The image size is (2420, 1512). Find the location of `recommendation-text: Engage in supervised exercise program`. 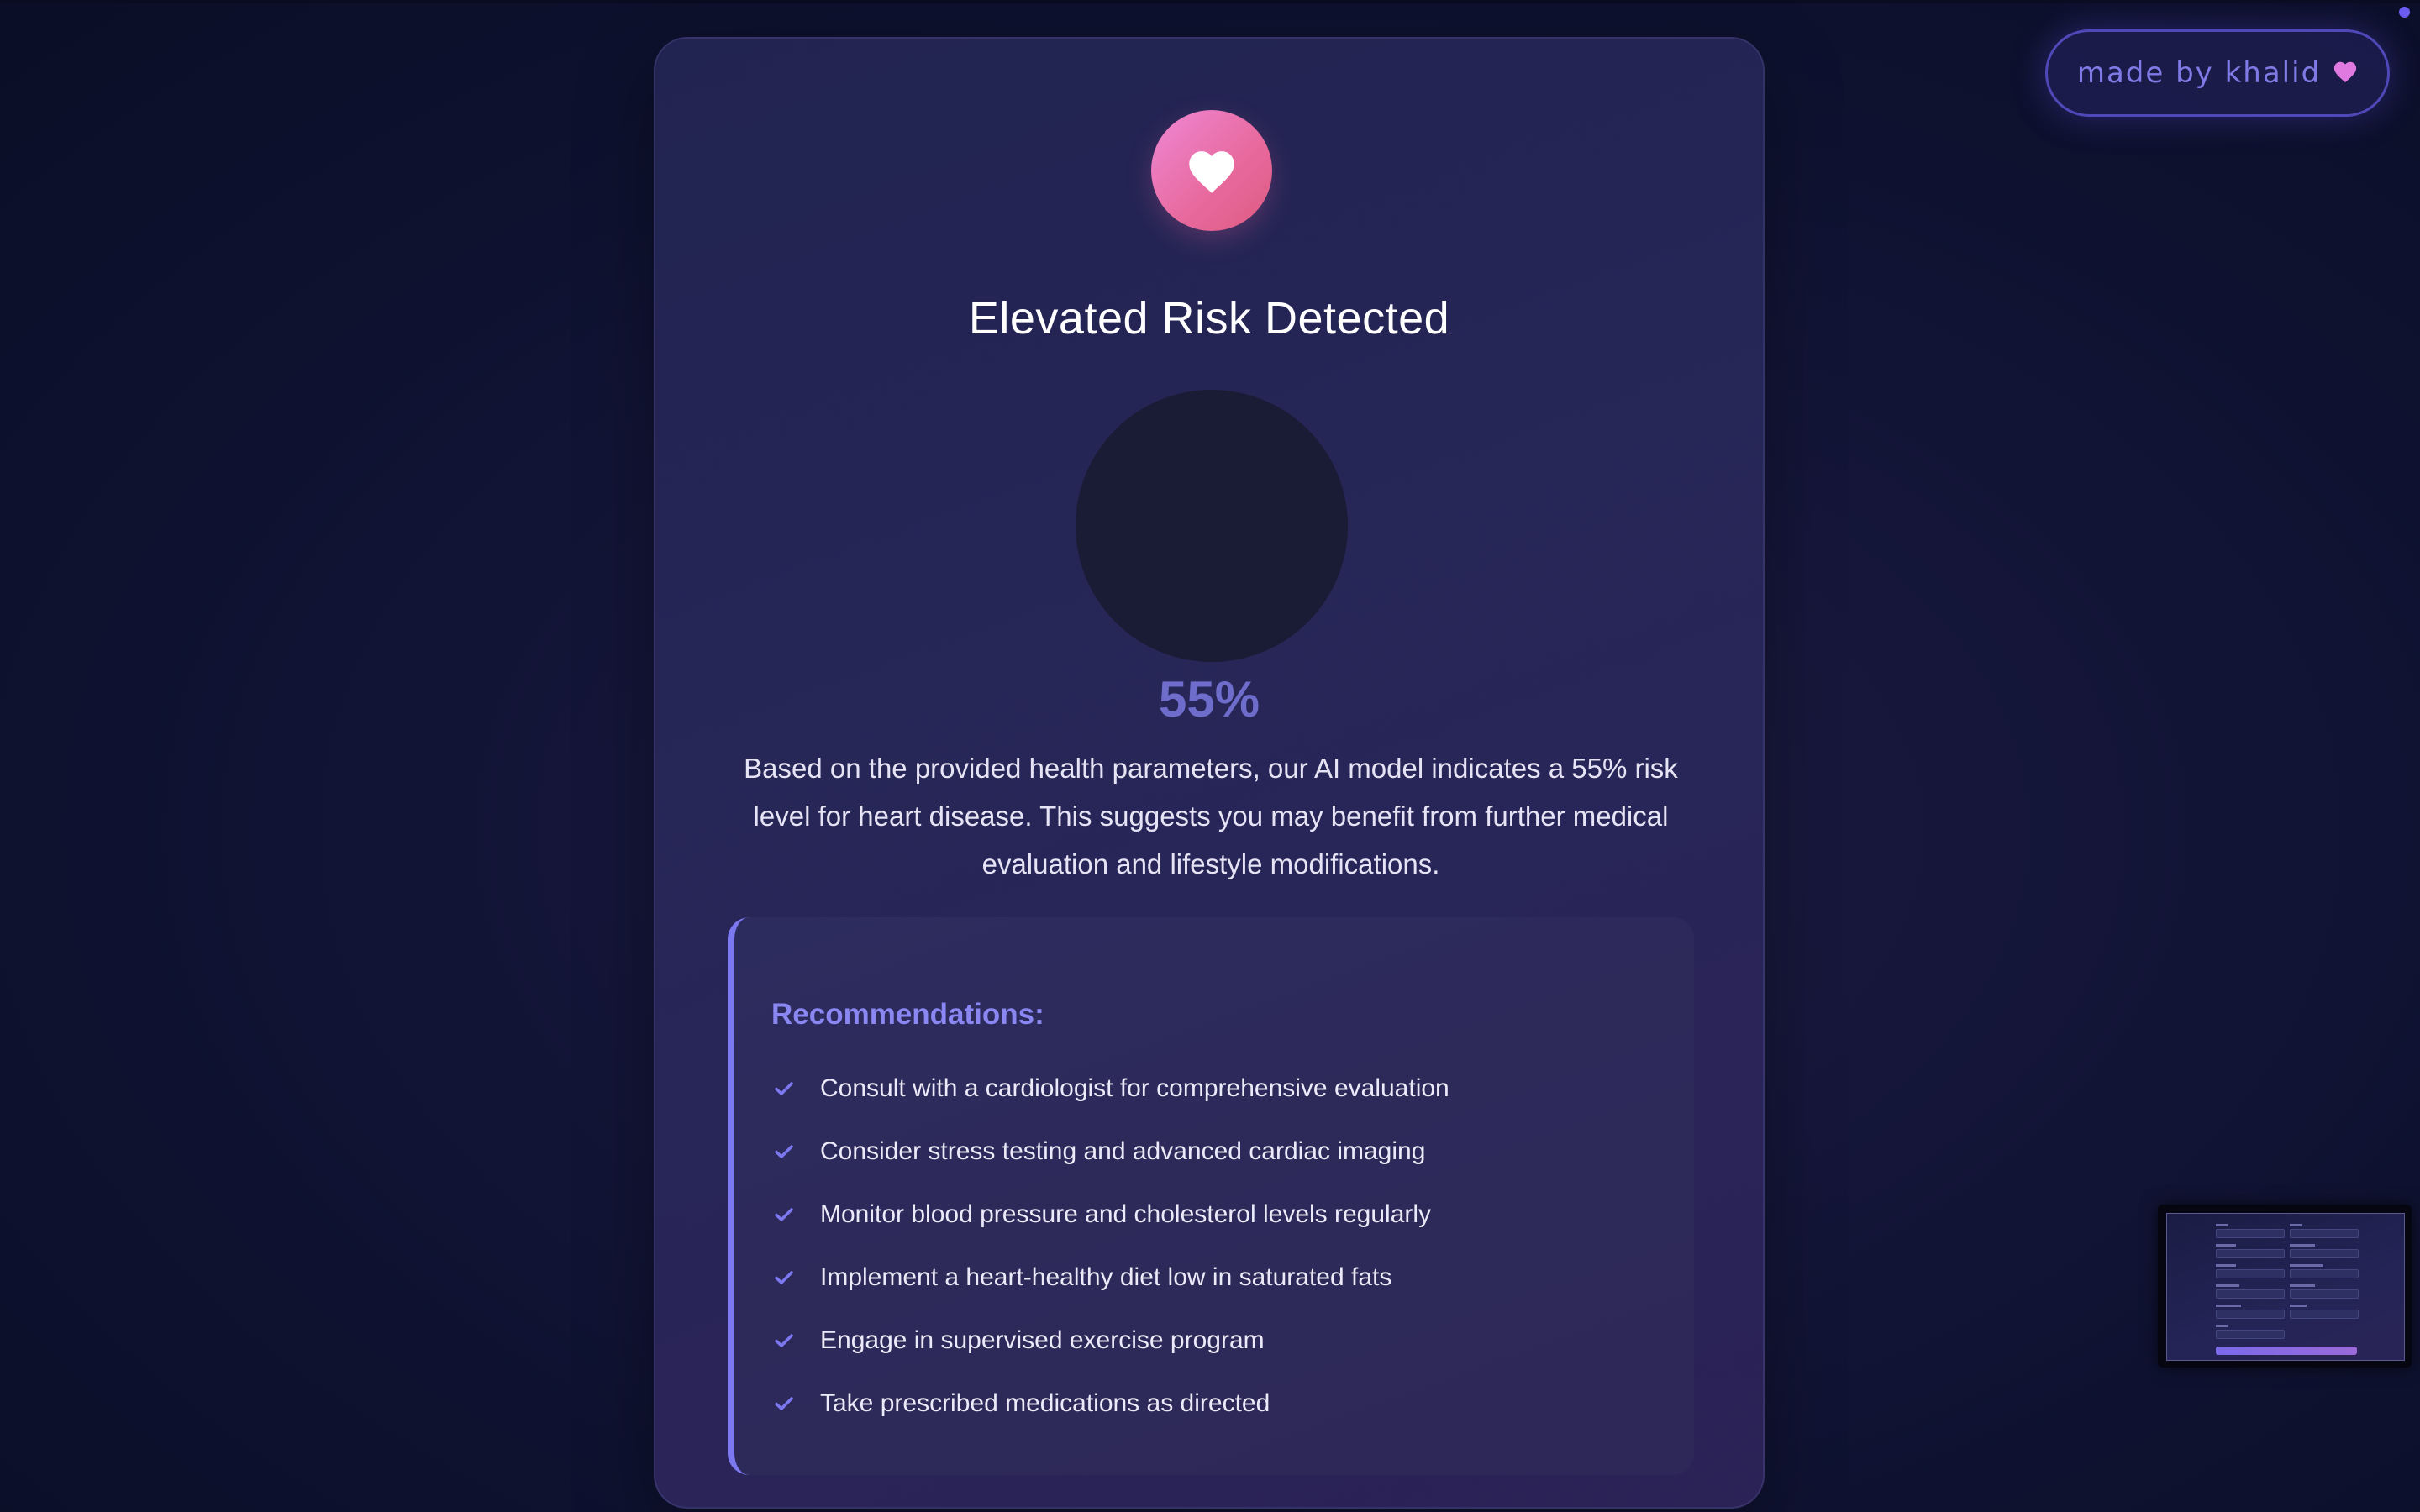

recommendation-text: Engage in supervised exercise program is located at coordinates (1043, 1340).